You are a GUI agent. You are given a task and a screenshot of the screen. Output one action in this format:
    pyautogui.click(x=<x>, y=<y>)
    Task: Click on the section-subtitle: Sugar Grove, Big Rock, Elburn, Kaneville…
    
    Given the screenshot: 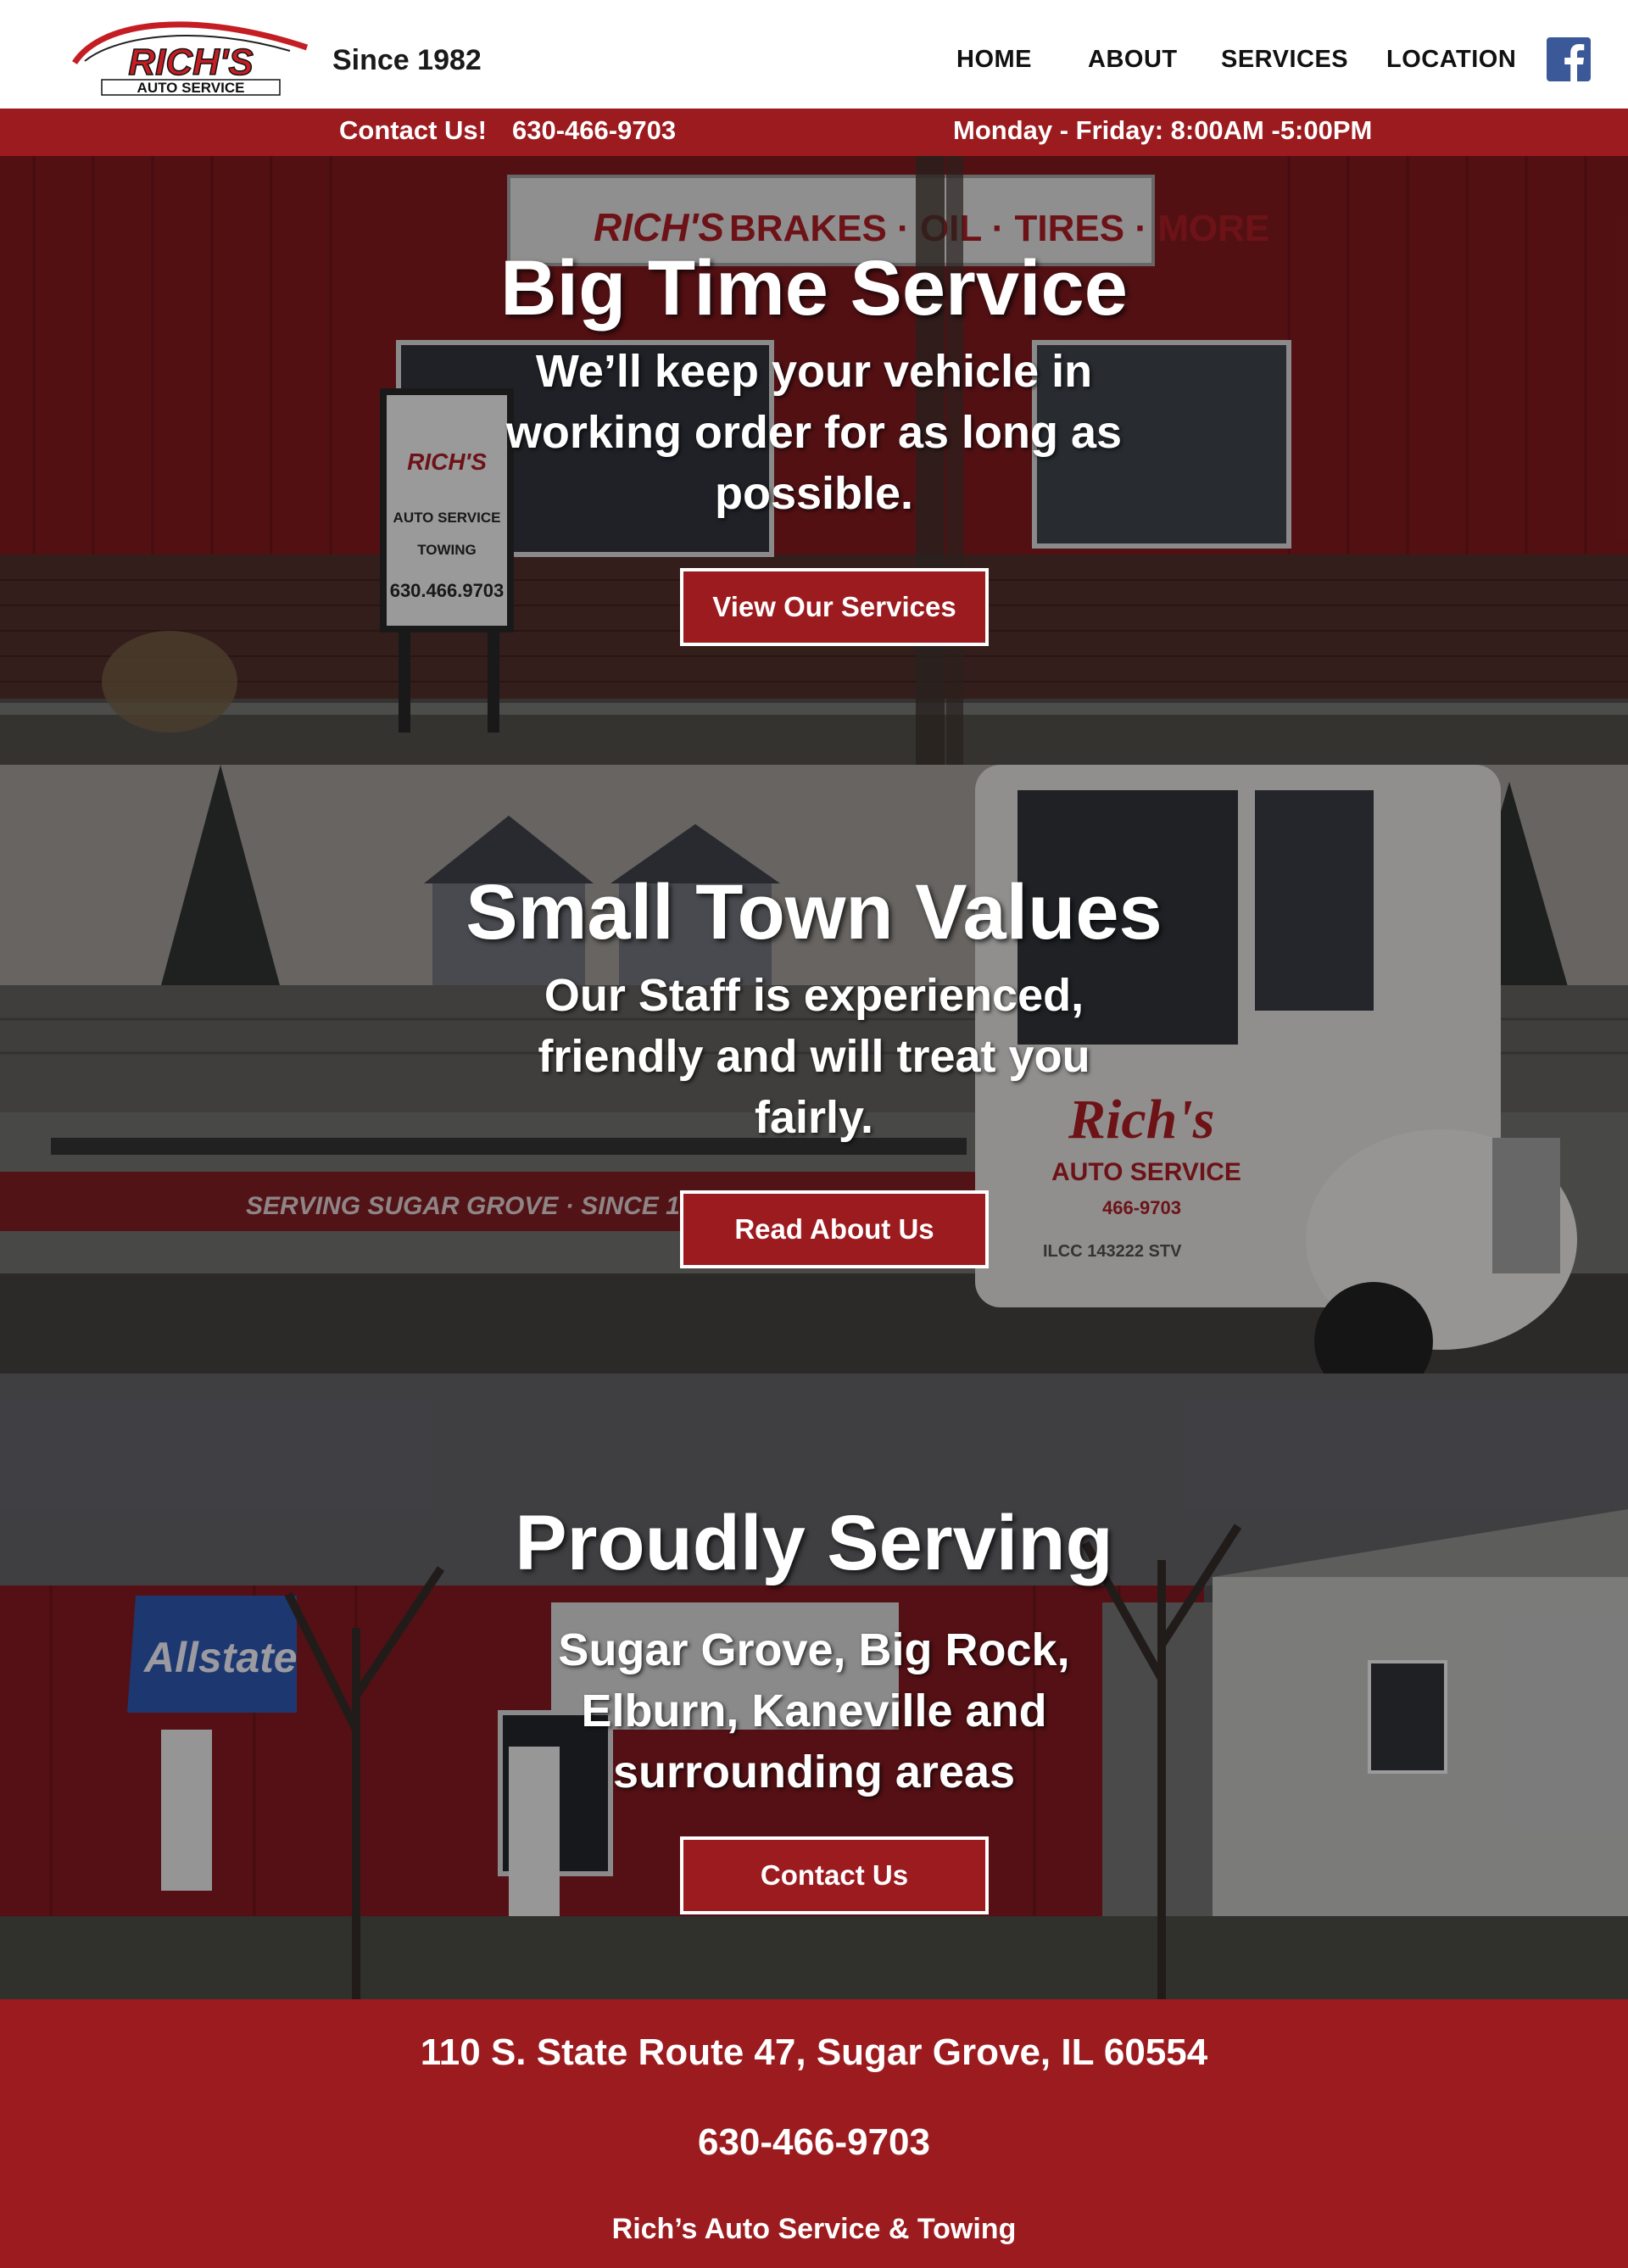 What is the action you would take?
    pyautogui.click(x=814, y=1710)
    